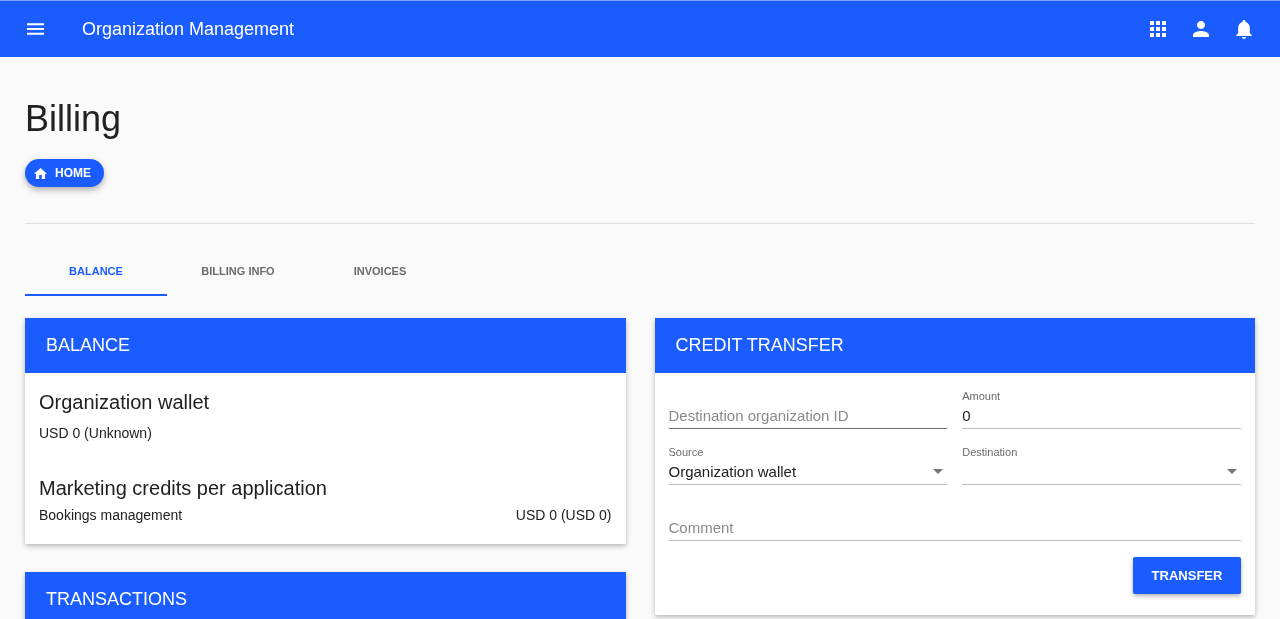 This screenshot has width=1280, height=619. I want to click on person-icon, so click(1201, 29).